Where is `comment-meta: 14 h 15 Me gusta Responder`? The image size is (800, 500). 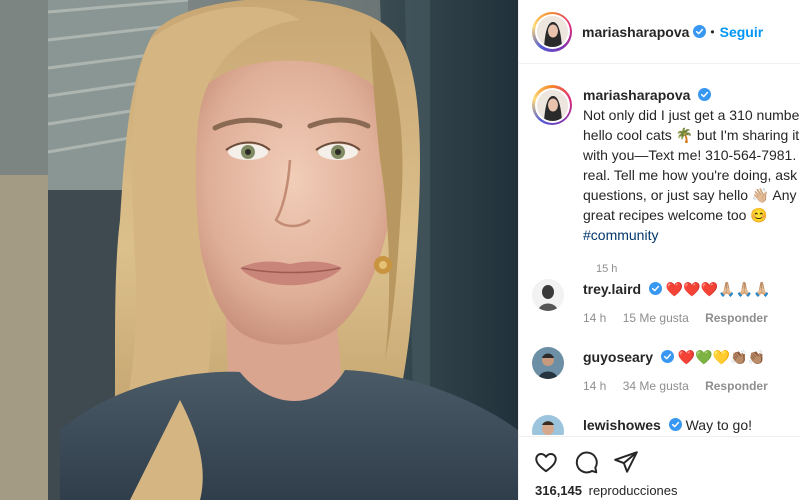 comment-meta: 14 h 15 Me gusta Responder is located at coordinates (682, 318).